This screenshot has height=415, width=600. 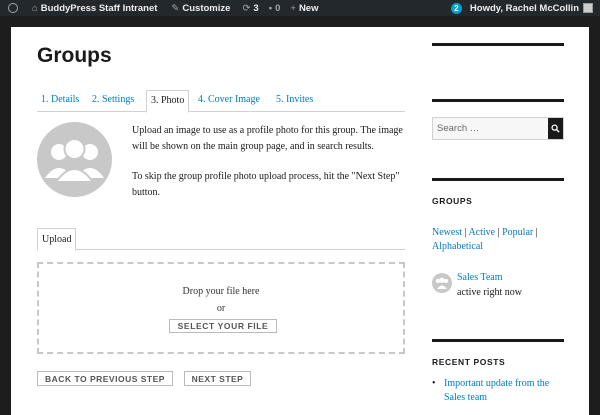 What do you see at coordinates (60, 99) in the screenshot?
I see `tab-details: 1. Details` at bounding box center [60, 99].